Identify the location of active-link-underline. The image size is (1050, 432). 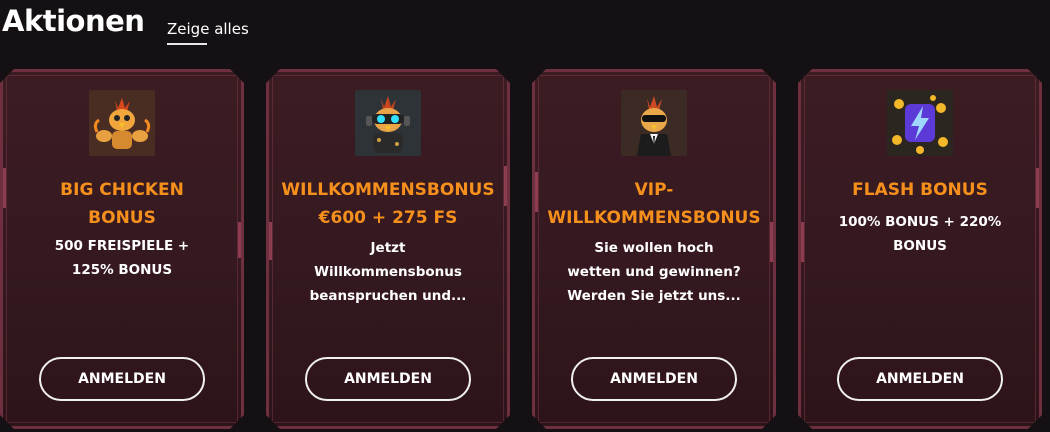
(187, 44).